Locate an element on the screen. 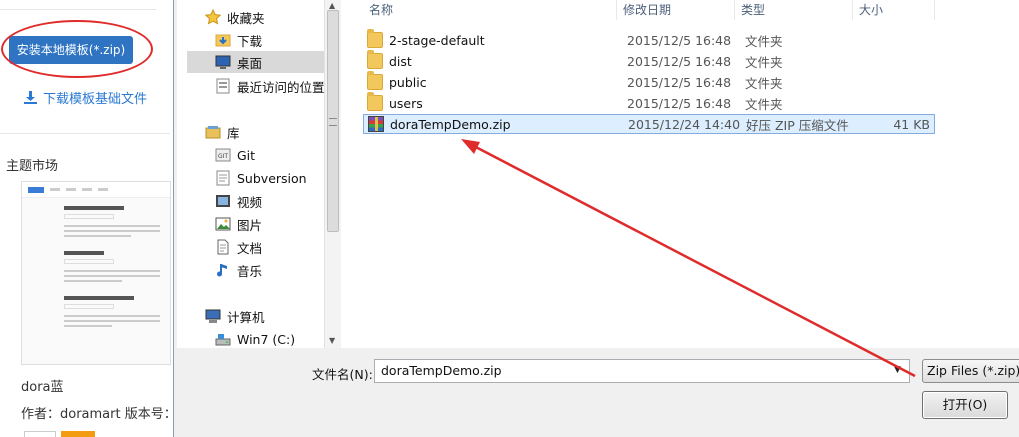 The image size is (1019, 437). nav-label: 库 is located at coordinates (233, 133).